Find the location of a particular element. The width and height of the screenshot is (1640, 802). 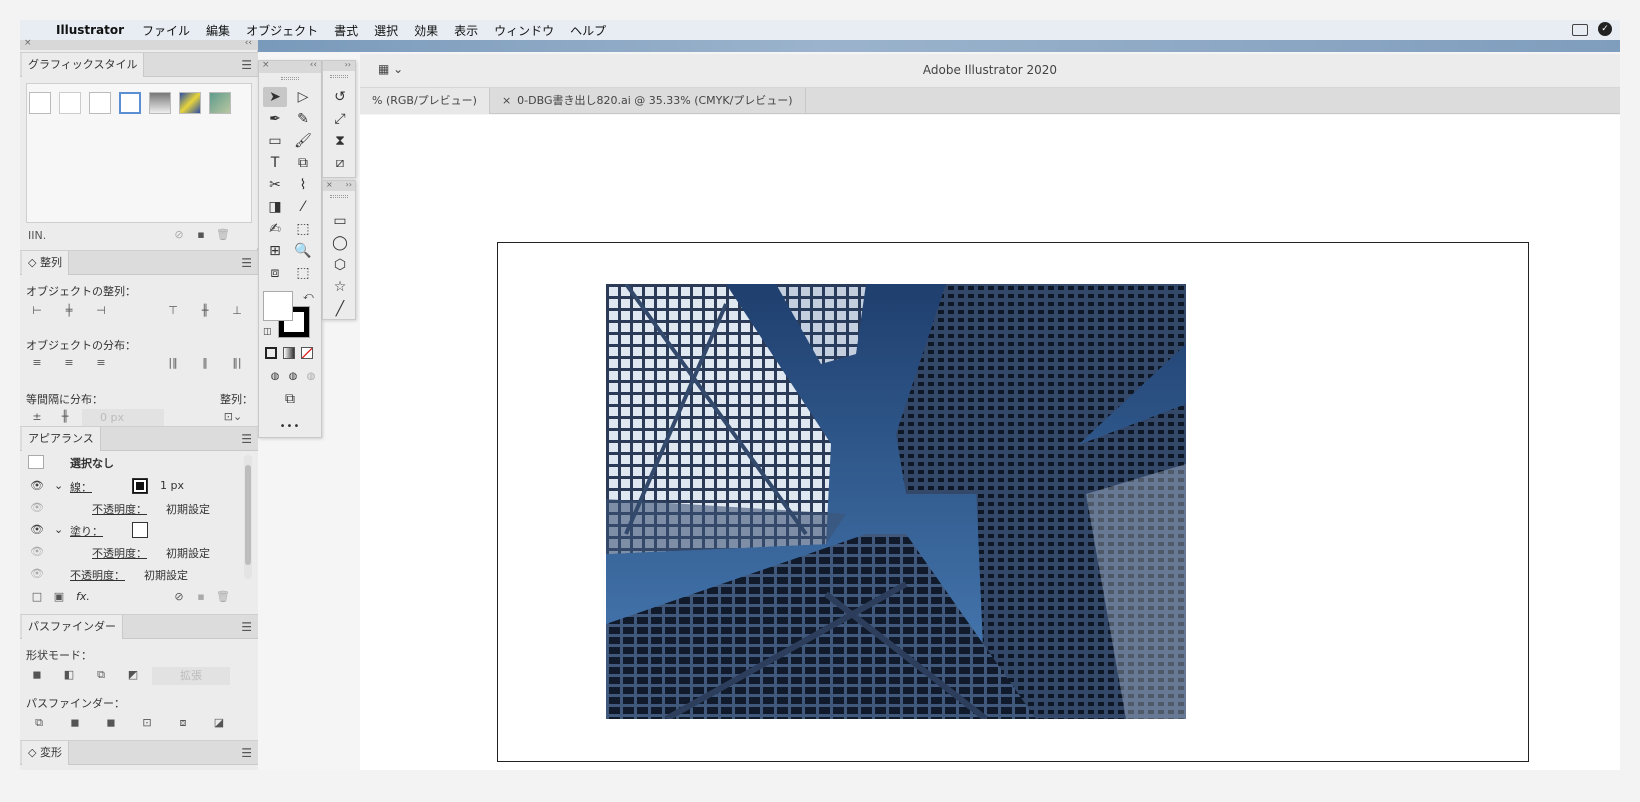

tab-appearance: アピアランス is located at coordinates (61, 439).